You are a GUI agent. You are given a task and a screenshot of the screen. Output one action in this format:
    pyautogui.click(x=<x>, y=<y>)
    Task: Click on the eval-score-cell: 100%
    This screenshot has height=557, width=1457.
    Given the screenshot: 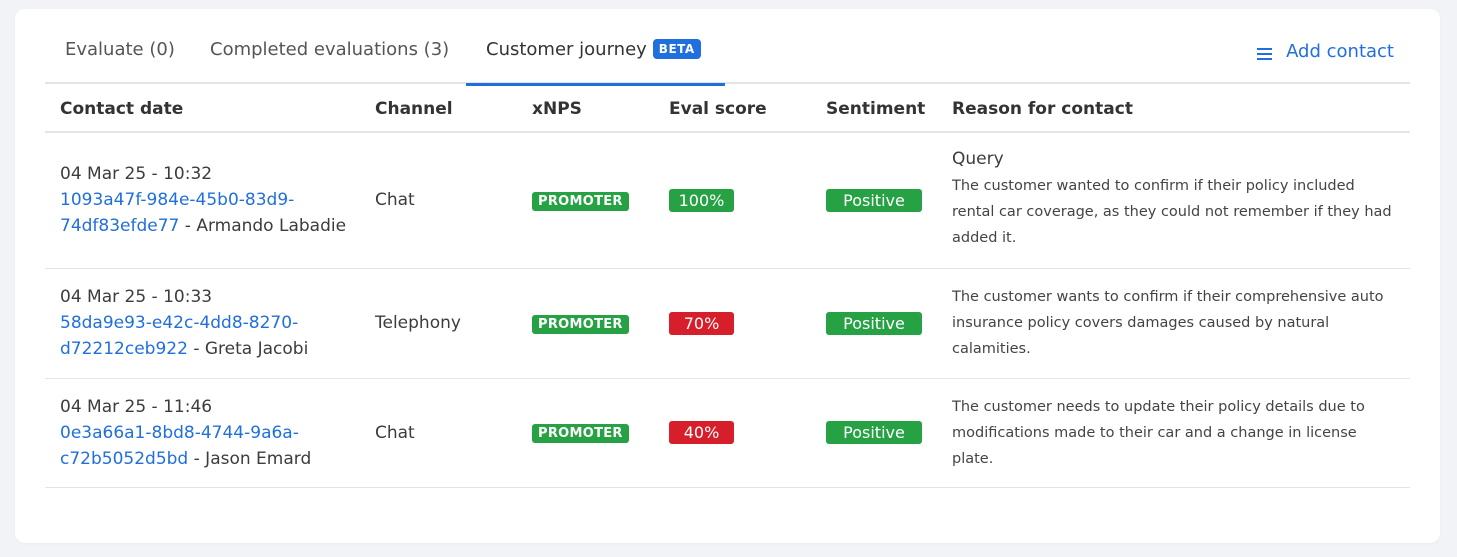 What is the action you would take?
    pyautogui.click(x=732, y=200)
    